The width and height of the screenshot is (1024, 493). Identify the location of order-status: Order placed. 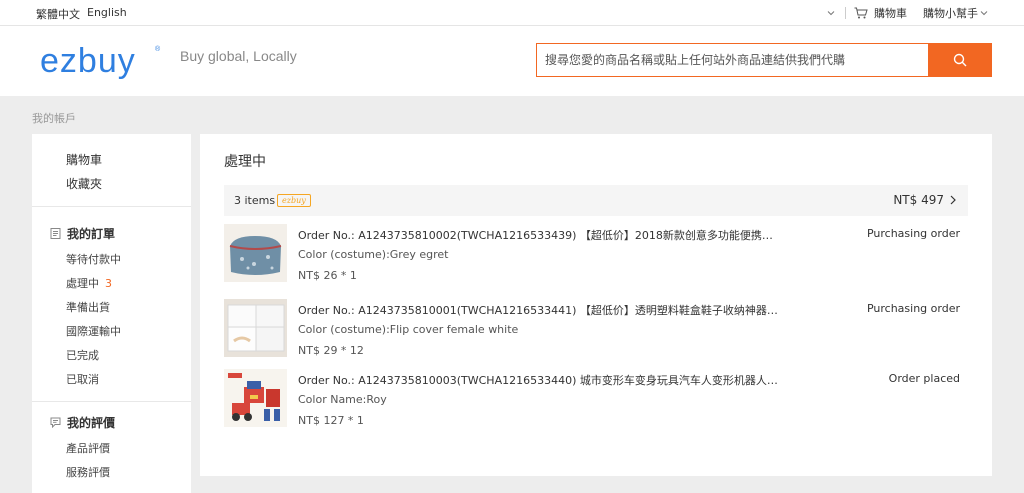
(924, 378).